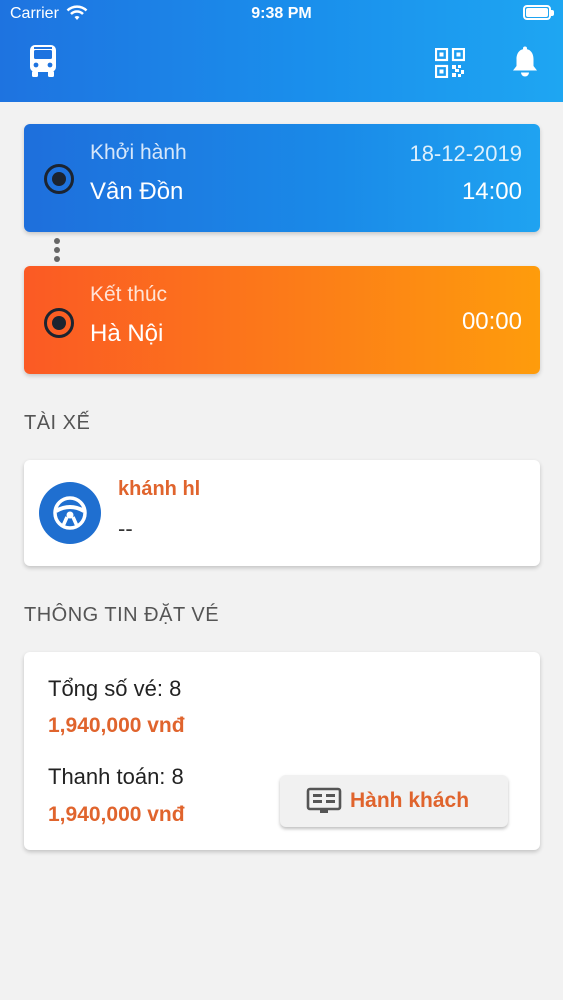 Image resolution: width=563 pixels, height=1000 pixels. I want to click on driver-phone: --, so click(125, 528).